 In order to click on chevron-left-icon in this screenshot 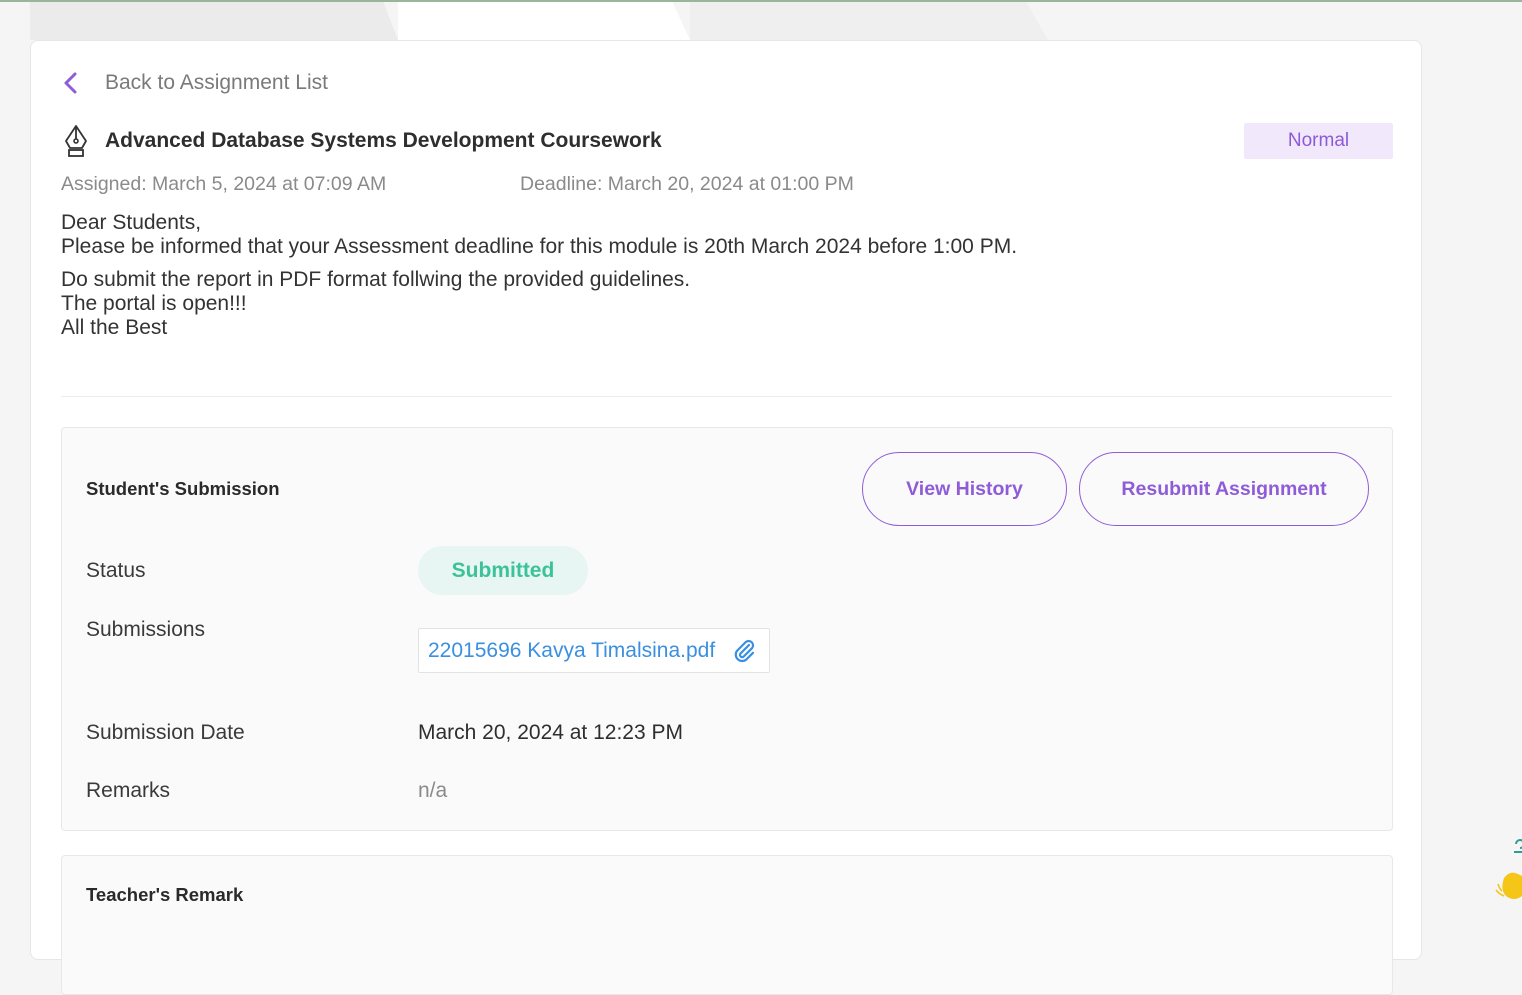, I will do `click(70, 83)`.